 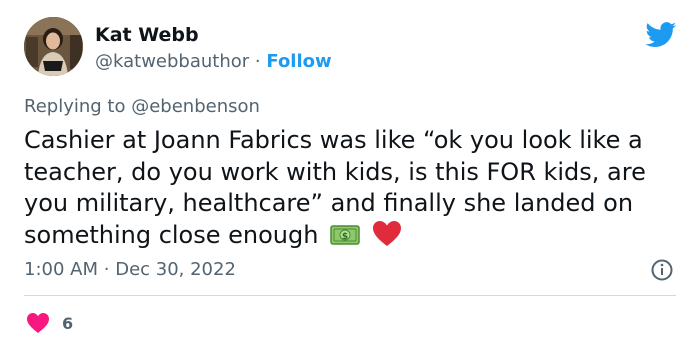 What do you see at coordinates (661, 35) in the screenshot?
I see `twitter-bird-icon` at bounding box center [661, 35].